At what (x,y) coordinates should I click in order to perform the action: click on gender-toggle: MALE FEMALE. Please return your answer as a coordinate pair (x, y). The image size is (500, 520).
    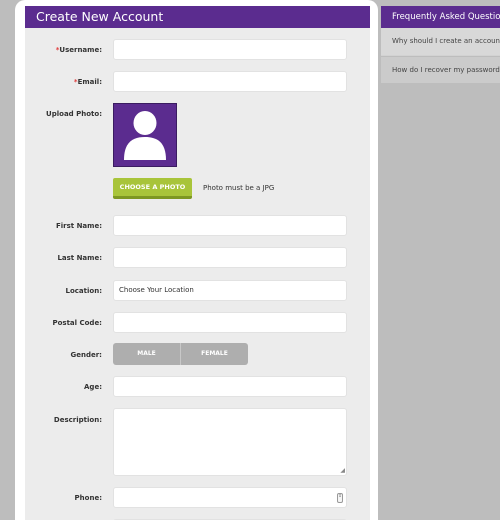
    Looking at the image, I should click on (180, 354).